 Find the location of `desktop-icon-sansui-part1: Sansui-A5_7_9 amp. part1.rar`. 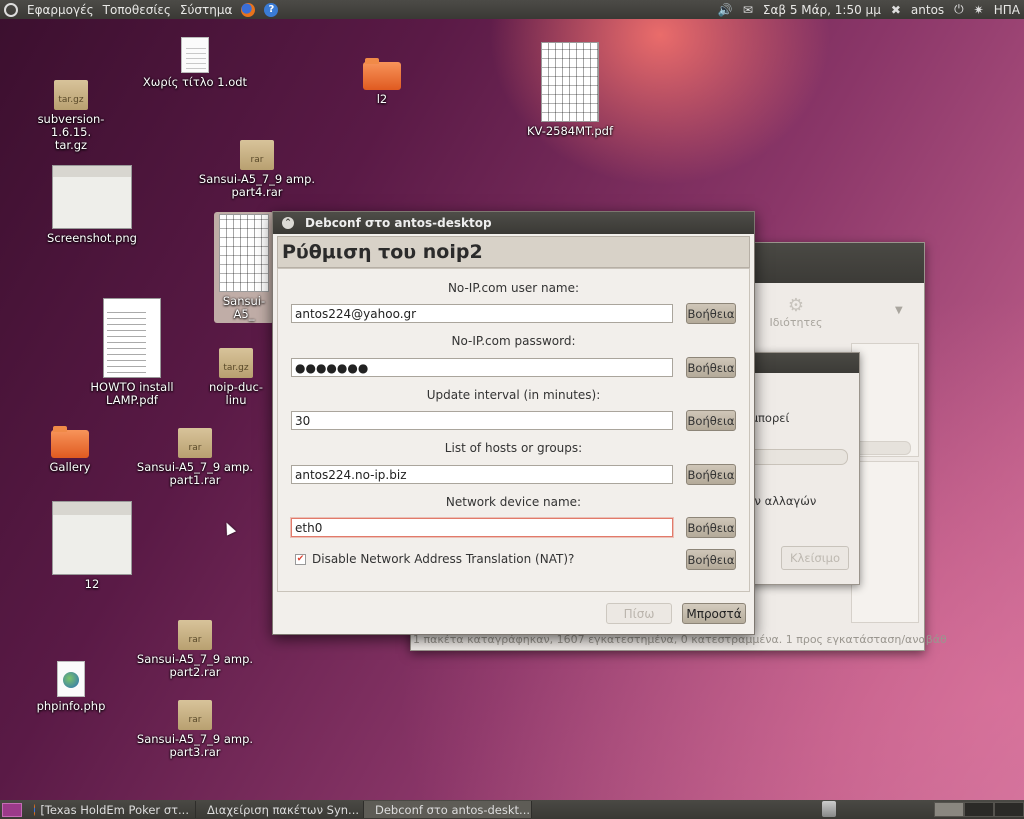

desktop-icon-sansui-part1: Sansui-A5_7_9 amp. part1.rar is located at coordinates (195, 457).